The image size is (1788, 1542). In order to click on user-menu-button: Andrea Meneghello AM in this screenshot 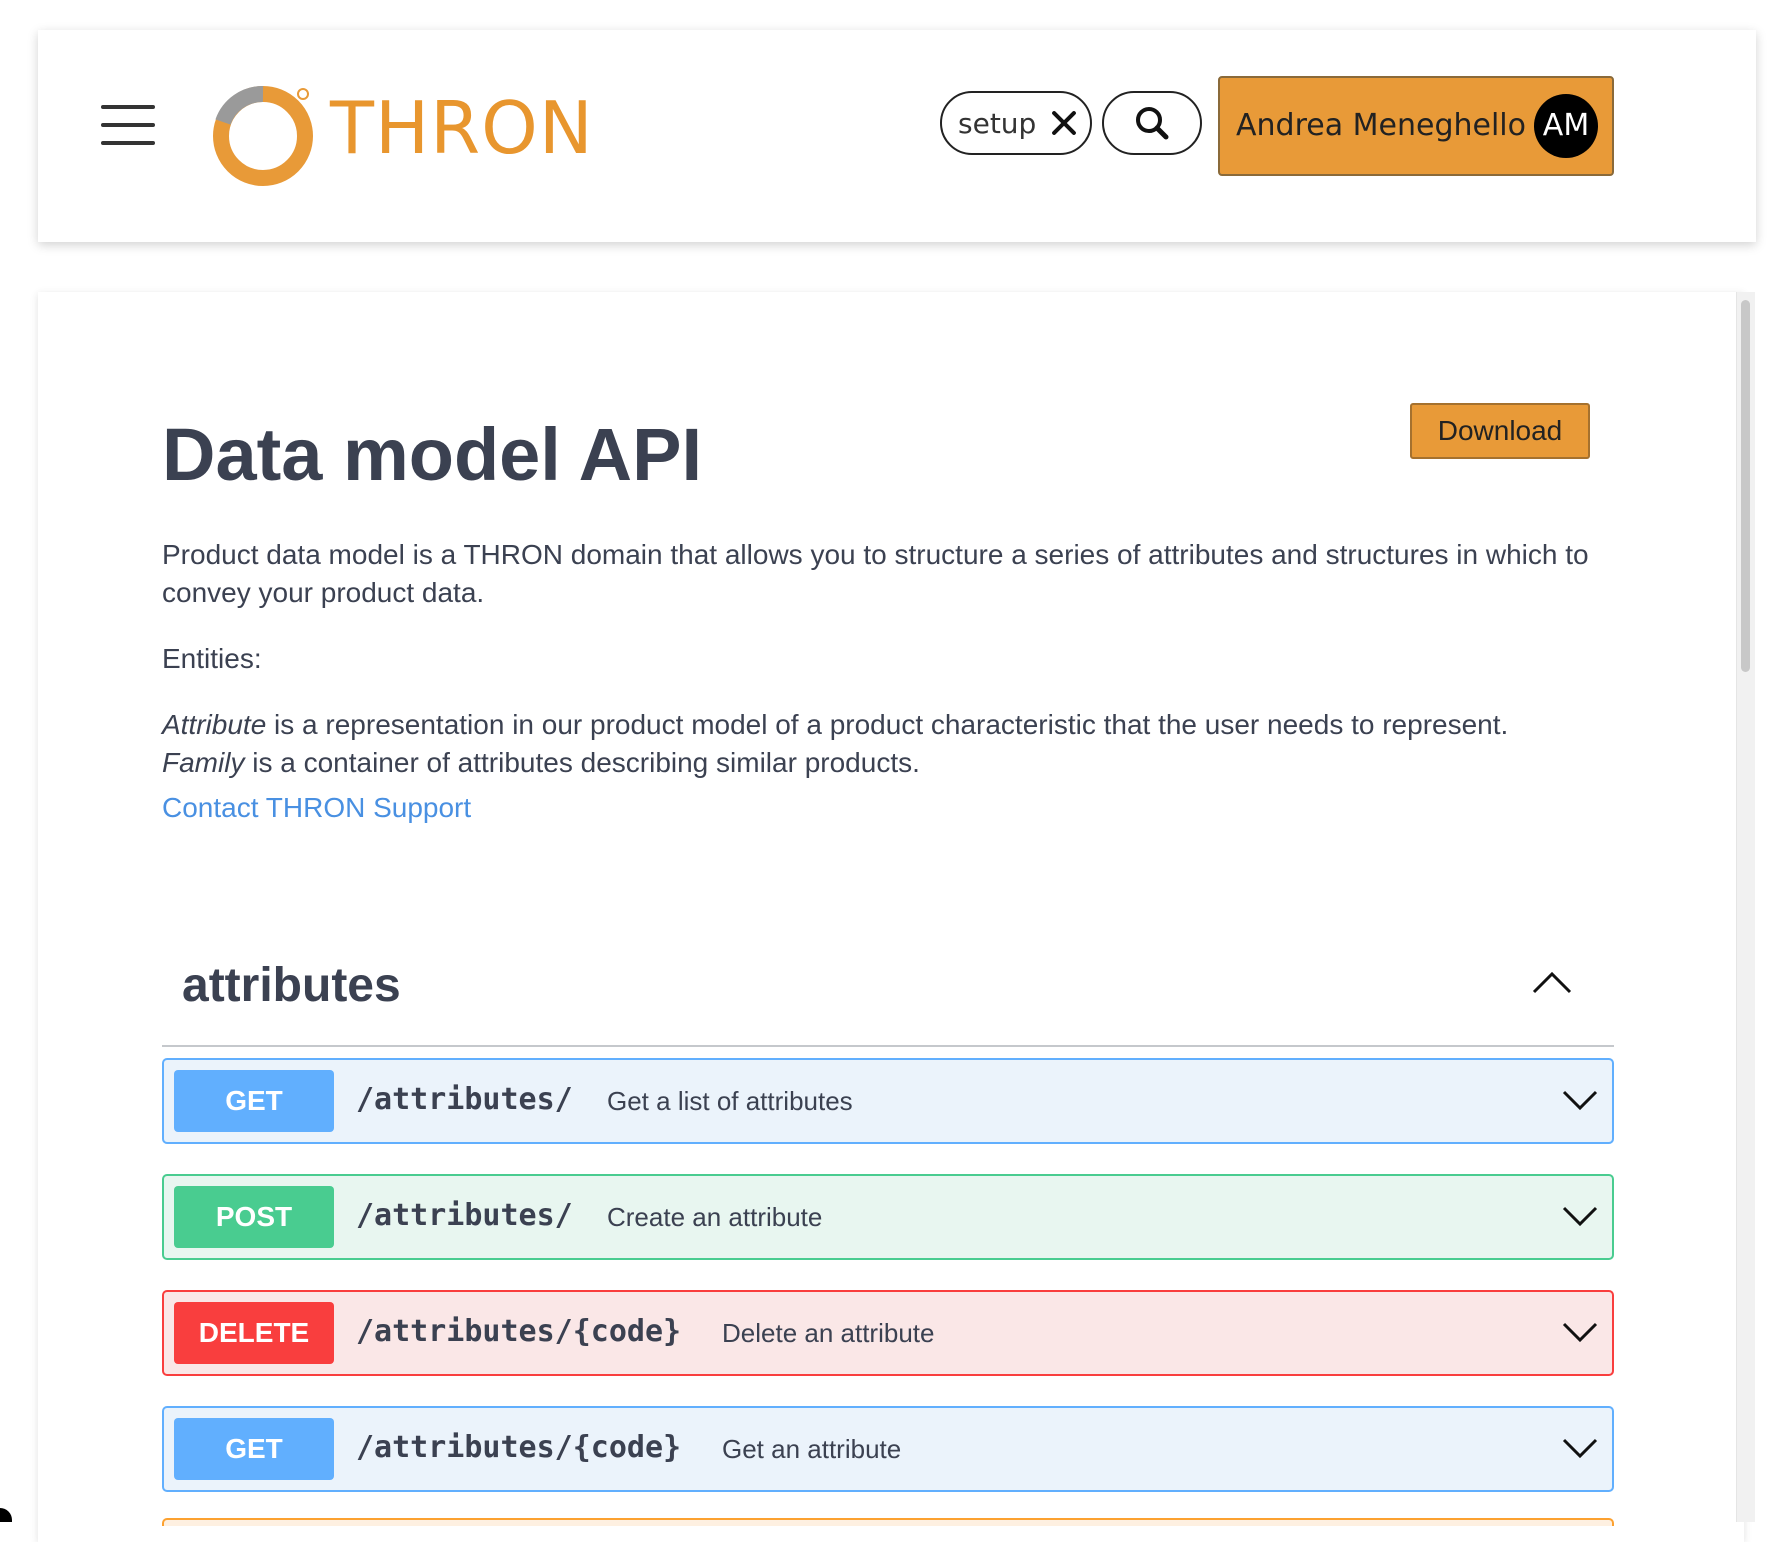, I will do `click(1416, 126)`.